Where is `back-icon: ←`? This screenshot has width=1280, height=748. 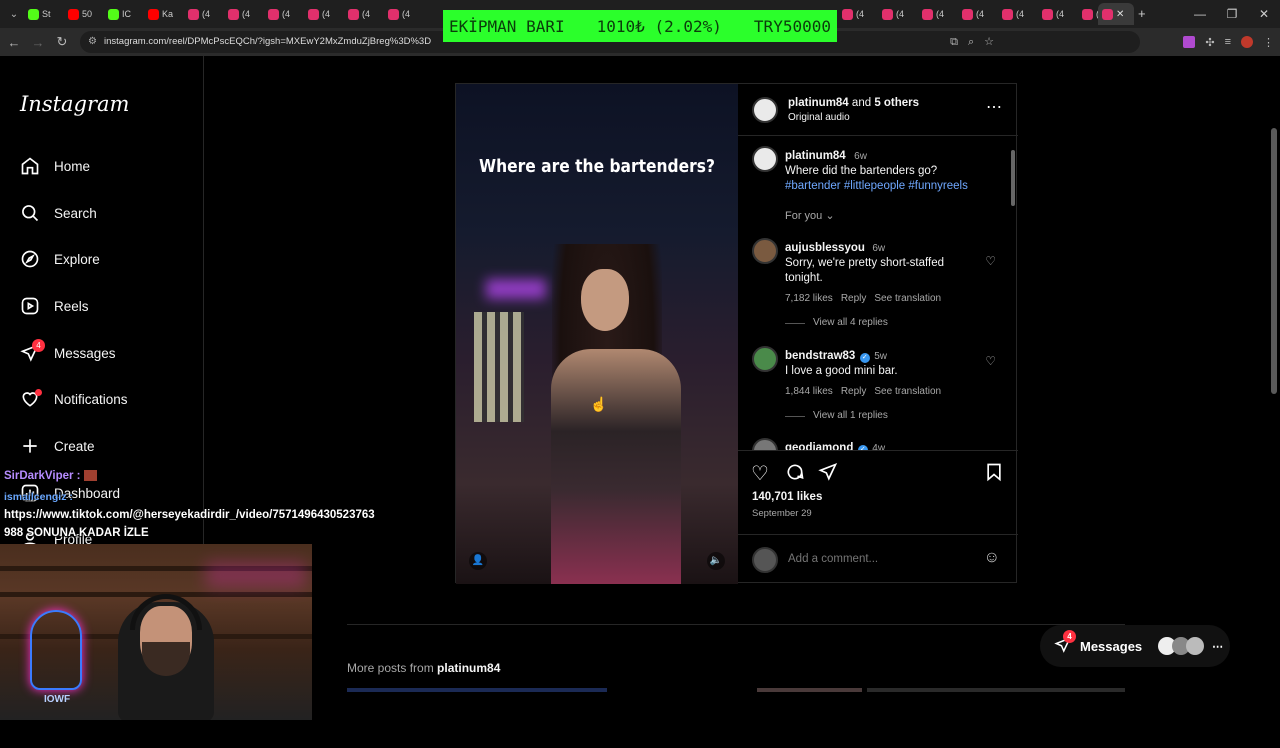
back-icon: ← is located at coordinates (14, 42).